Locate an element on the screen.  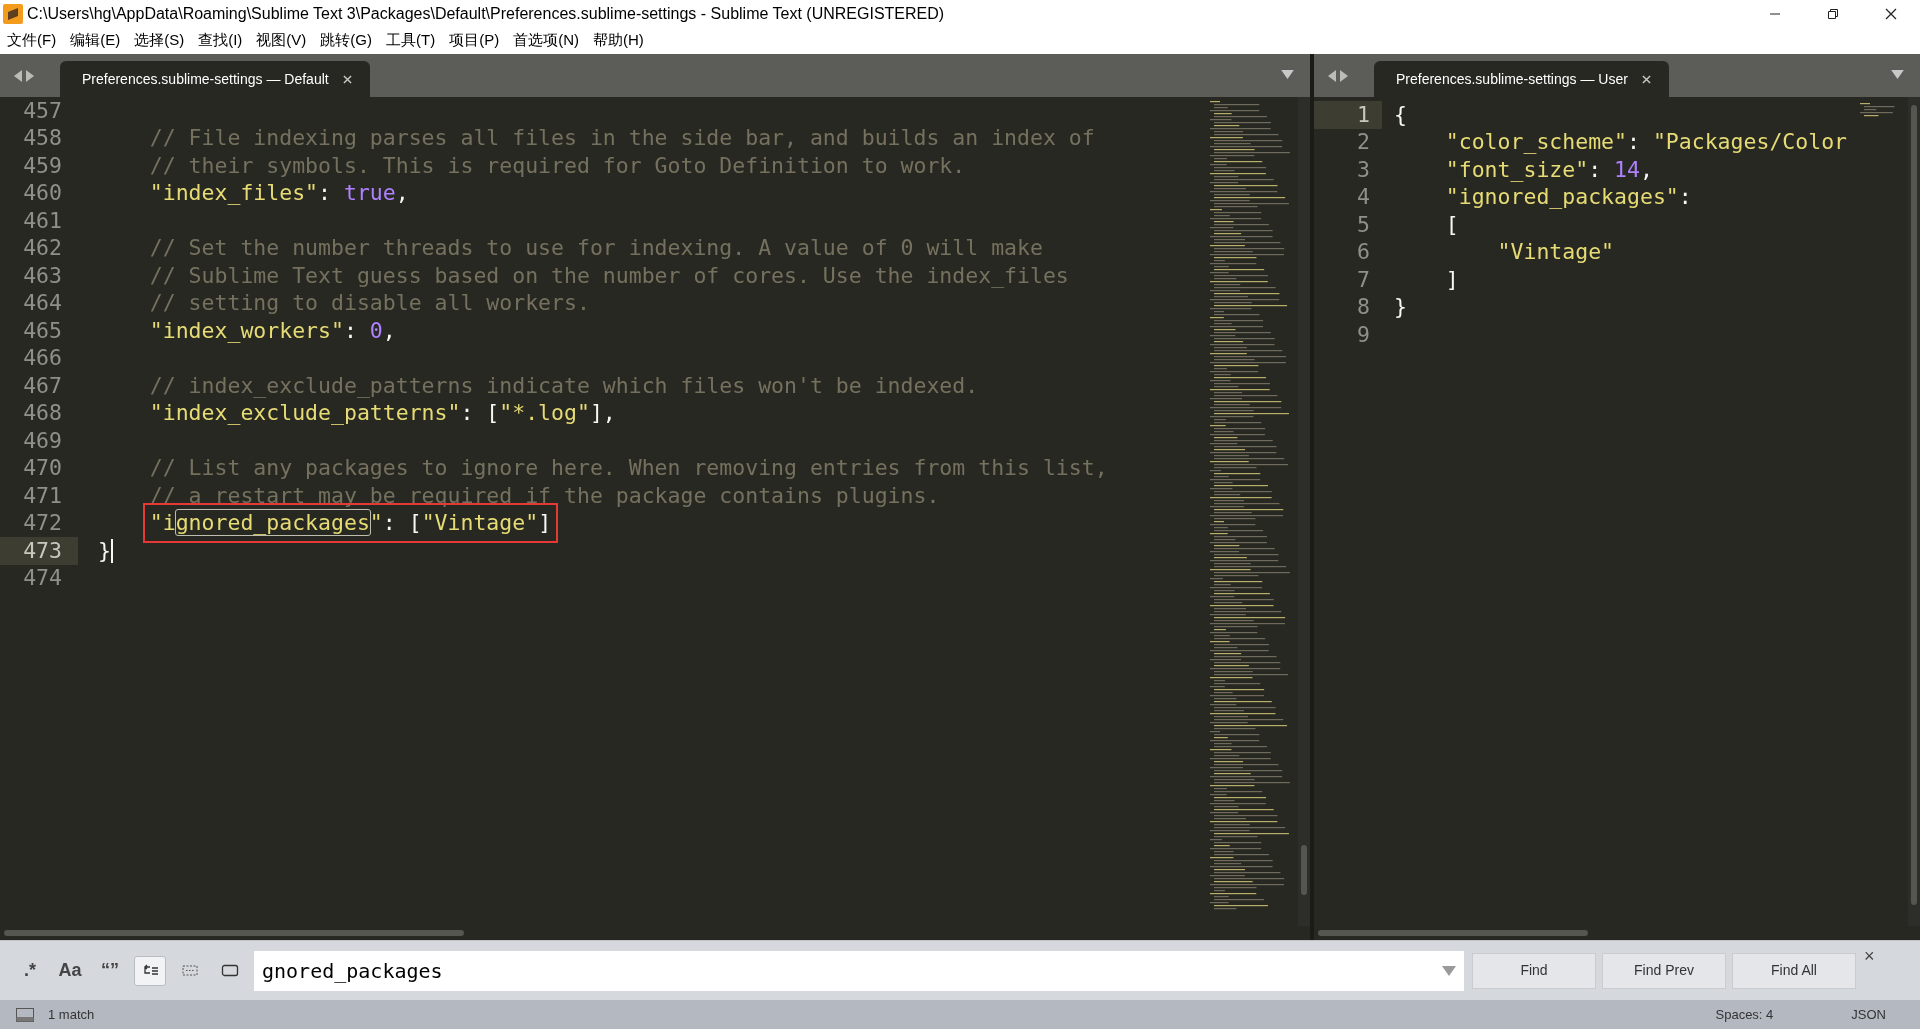
code-line: "font_size": 14, is located at coordinates (1548, 169).